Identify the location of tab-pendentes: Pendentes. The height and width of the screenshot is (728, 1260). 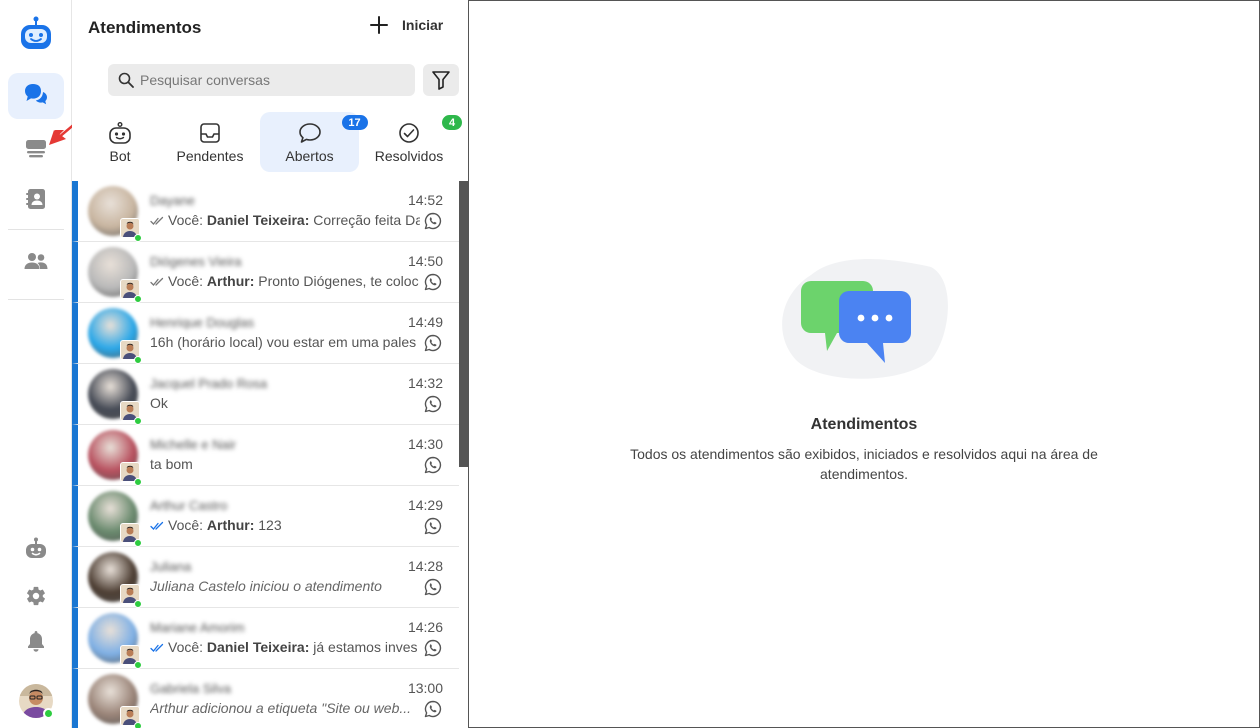
(210, 142).